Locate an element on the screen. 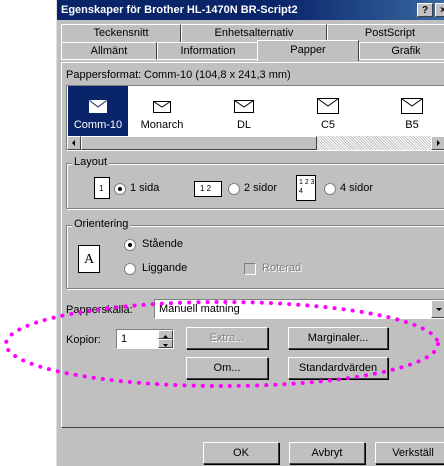 This screenshot has height=466, width=444. tab-papper: Papper is located at coordinates (308, 50).